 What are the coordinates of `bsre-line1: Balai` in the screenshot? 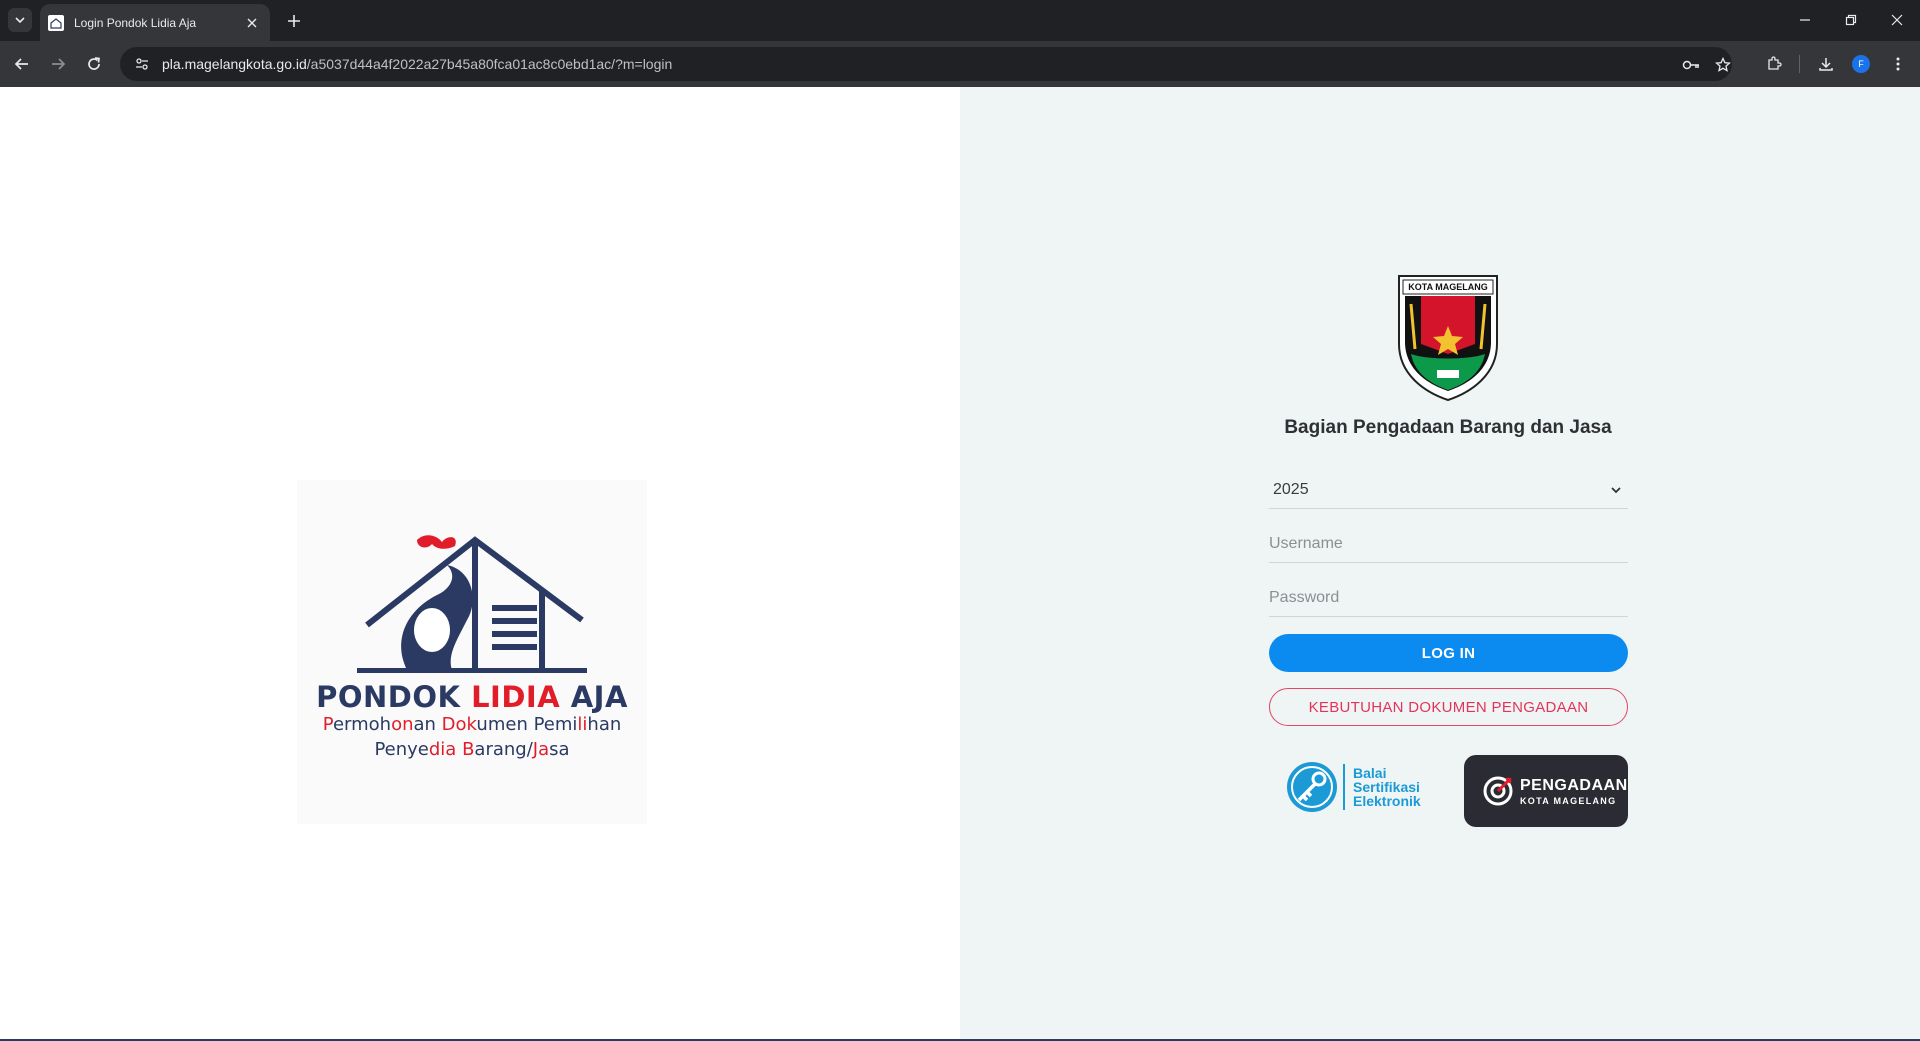 It's located at (1370, 773).